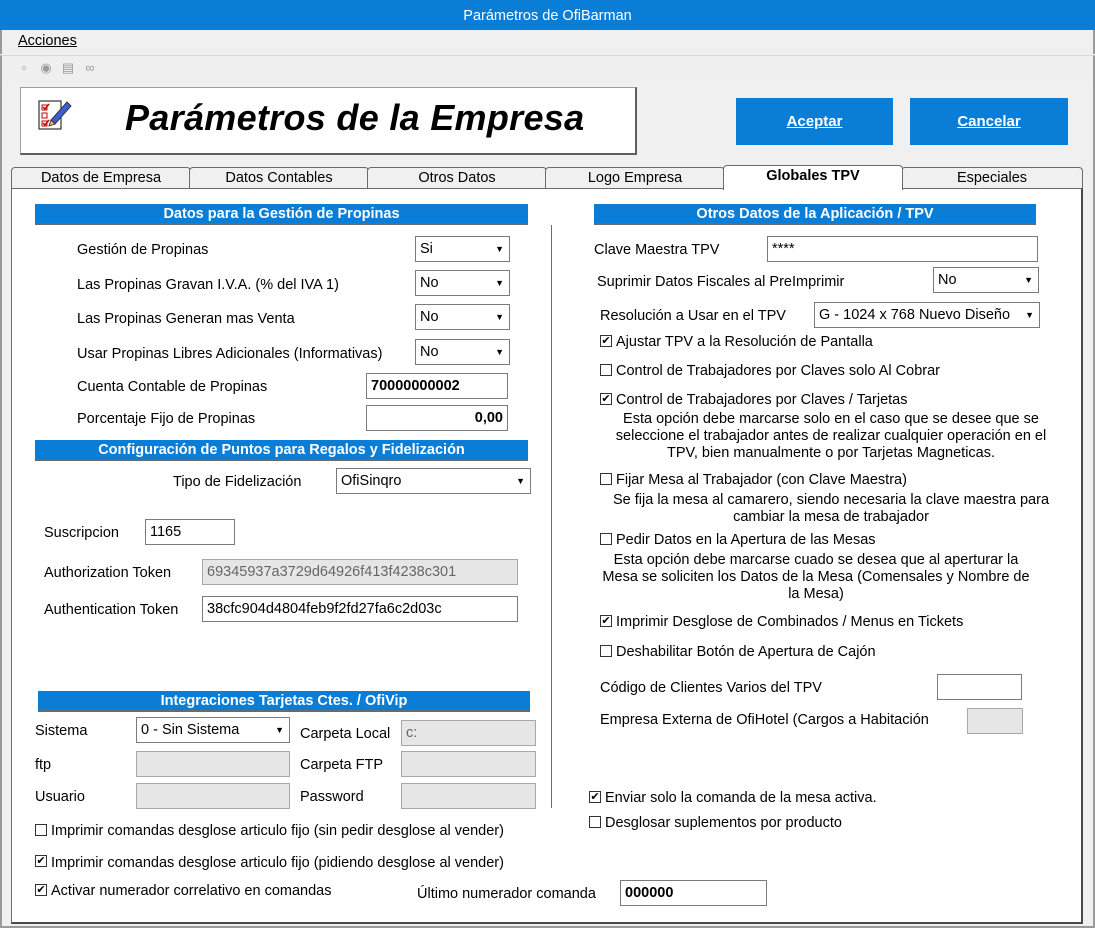  I want to click on resolucion-value: G - 1024 x 768 Nuevo Diseño, so click(915, 315).